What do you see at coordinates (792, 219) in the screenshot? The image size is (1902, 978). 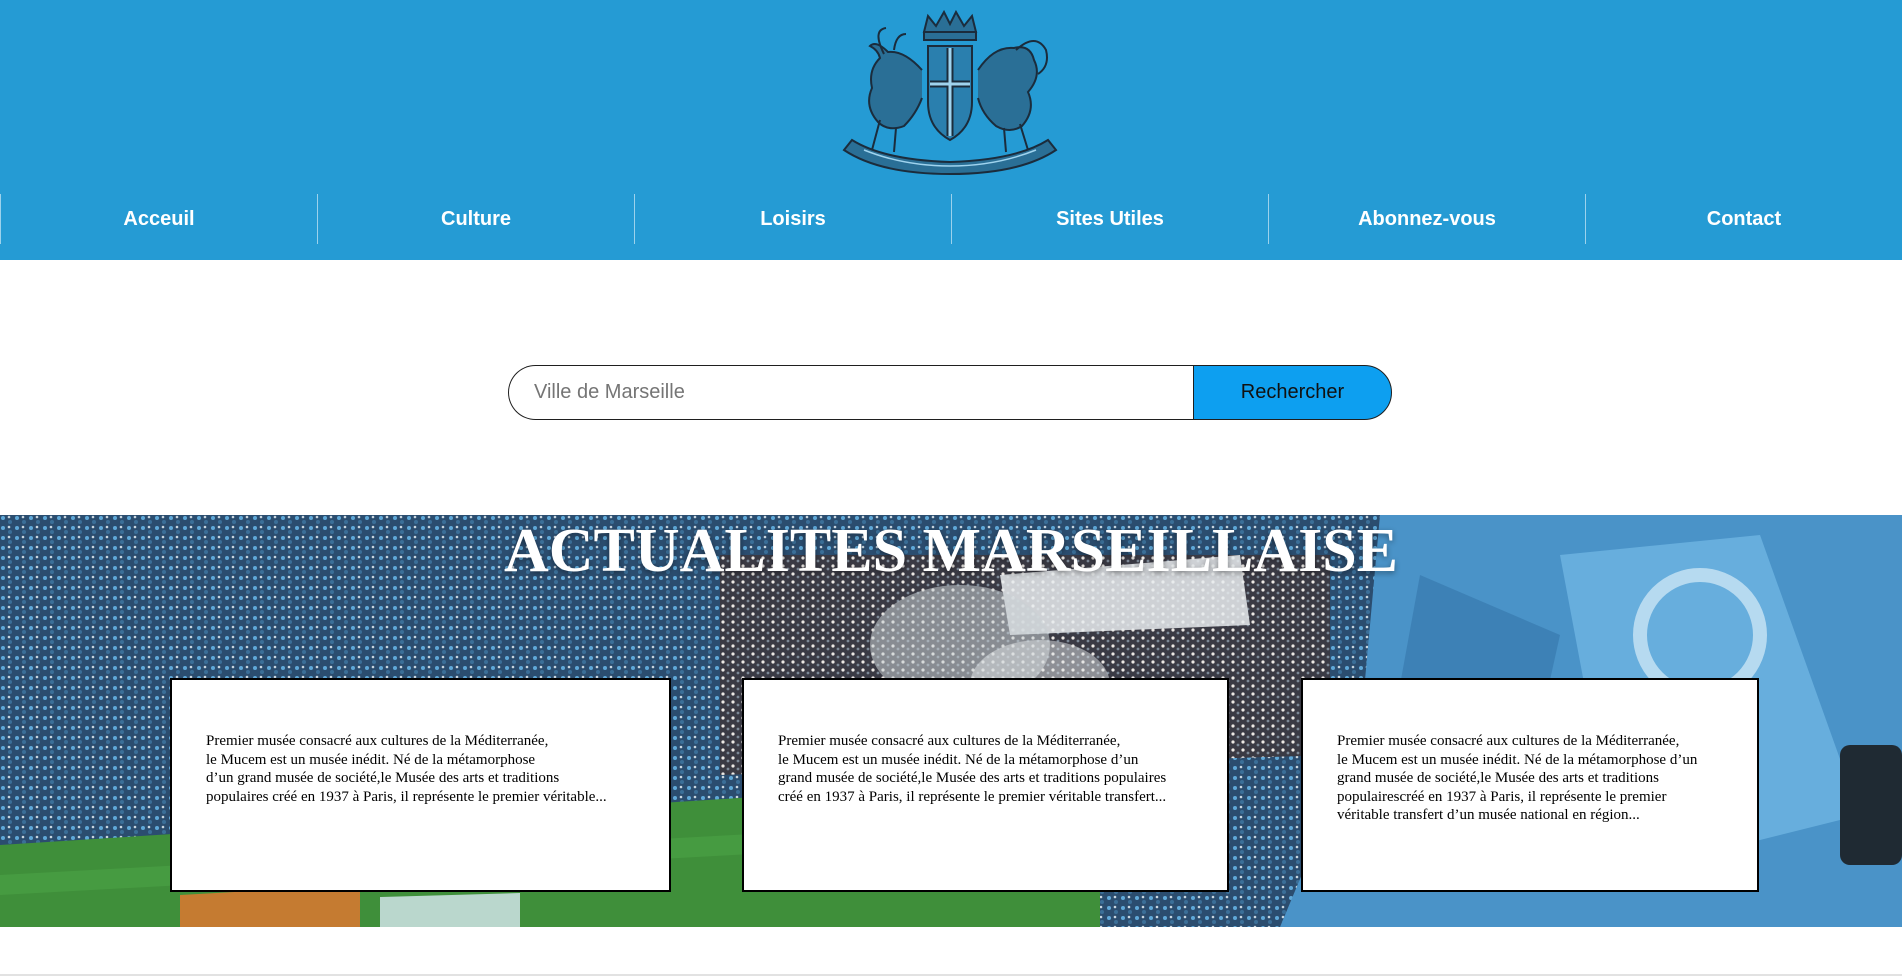 I see `nav-item-loisirs: Loisirs` at bounding box center [792, 219].